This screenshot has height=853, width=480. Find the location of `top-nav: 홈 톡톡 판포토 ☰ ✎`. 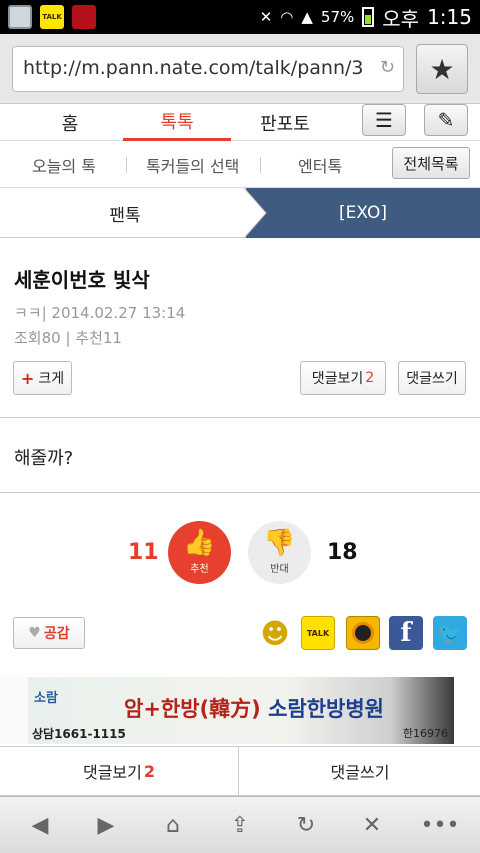

top-nav: 홈 톡톡 판포토 ☰ ✎ is located at coordinates (240, 122).